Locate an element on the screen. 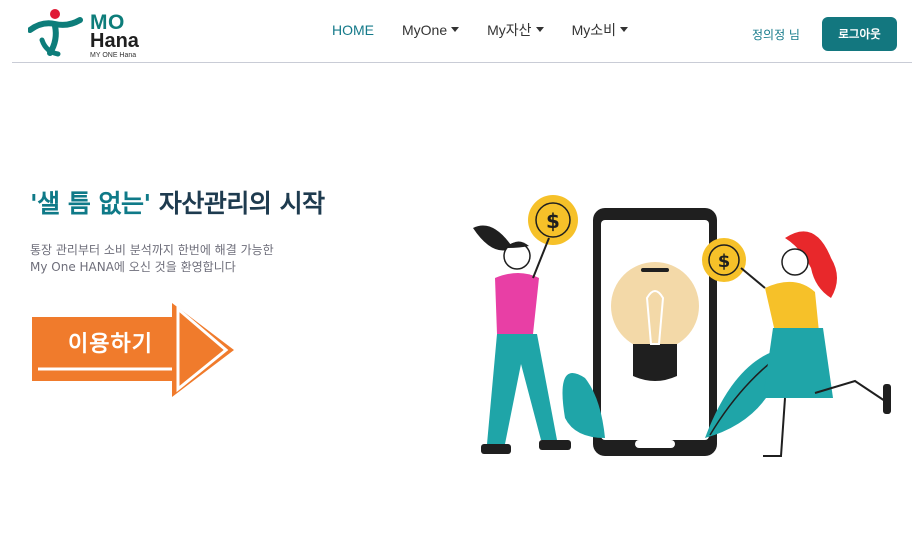 The width and height of the screenshot is (922, 536). nav-item-label: My자산 is located at coordinates (509, 30).